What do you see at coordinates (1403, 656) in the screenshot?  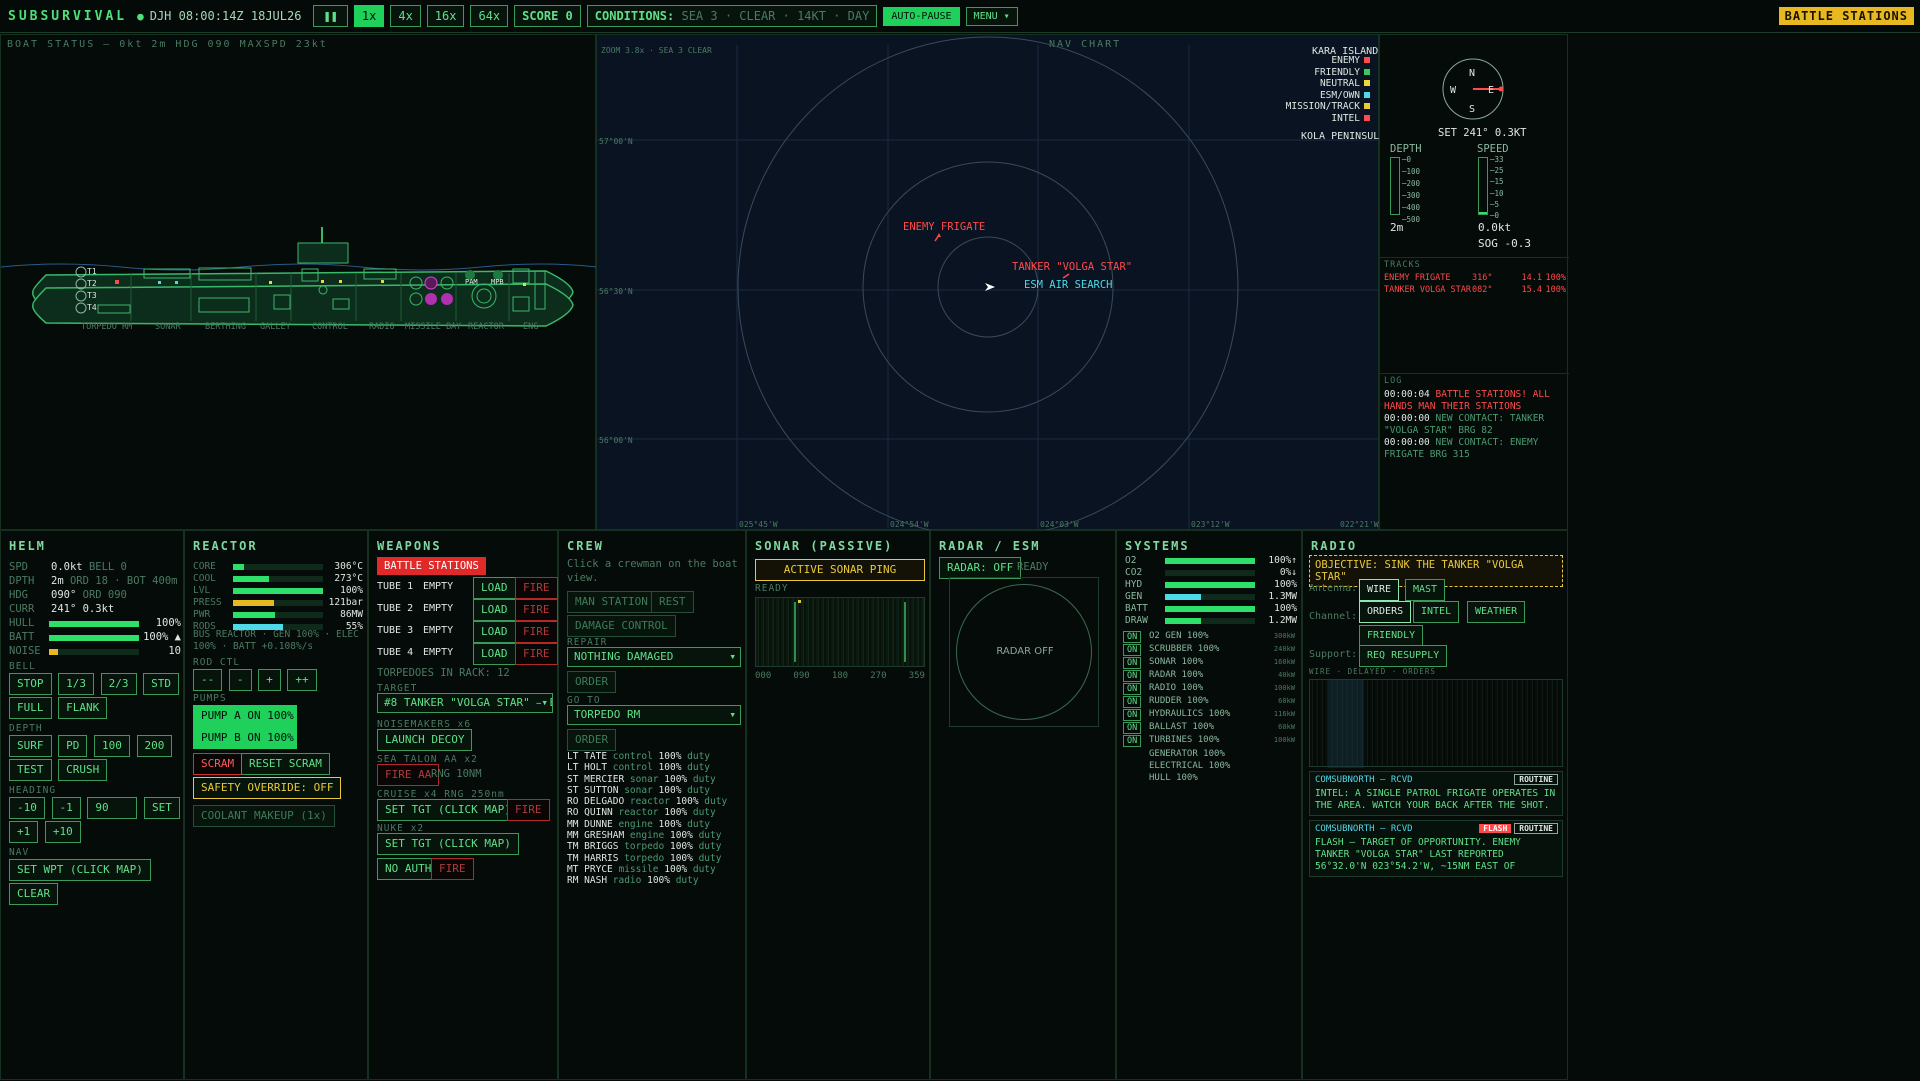 I see `request-resupply-button: REQ RESUPPLY` at bounding box center [1403, 656].